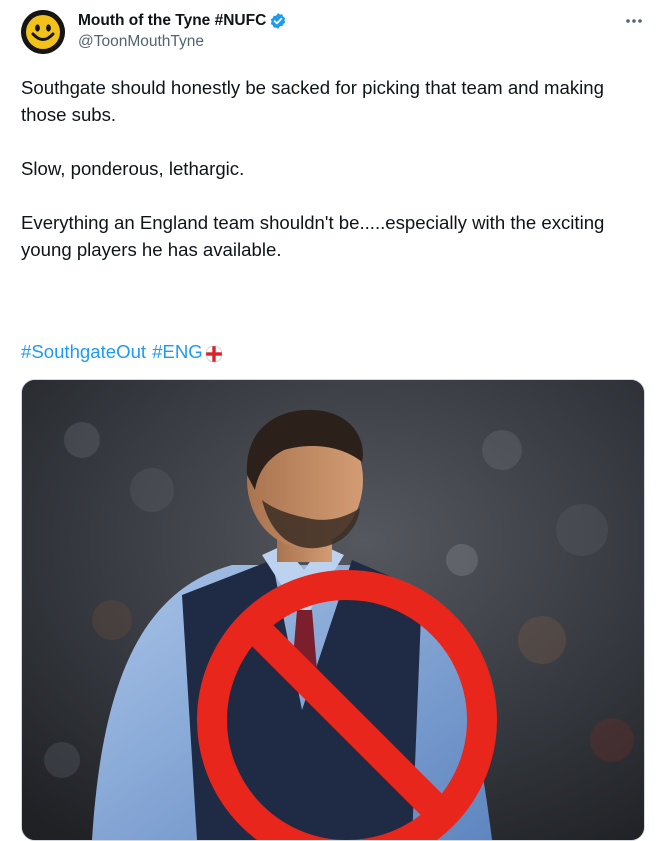 The image size is (661, 841). Describe the element at coordinates (133, 168) in the screenshot. I see `tweet-paragraph: Slow, ponderous, lethargic.` at that location.